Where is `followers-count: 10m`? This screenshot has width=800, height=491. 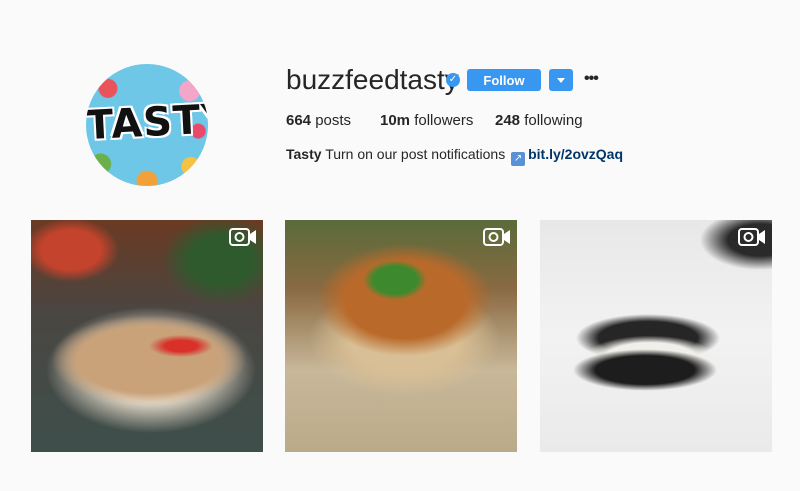 followers-count: 10m is located at coordinates (395, 120).